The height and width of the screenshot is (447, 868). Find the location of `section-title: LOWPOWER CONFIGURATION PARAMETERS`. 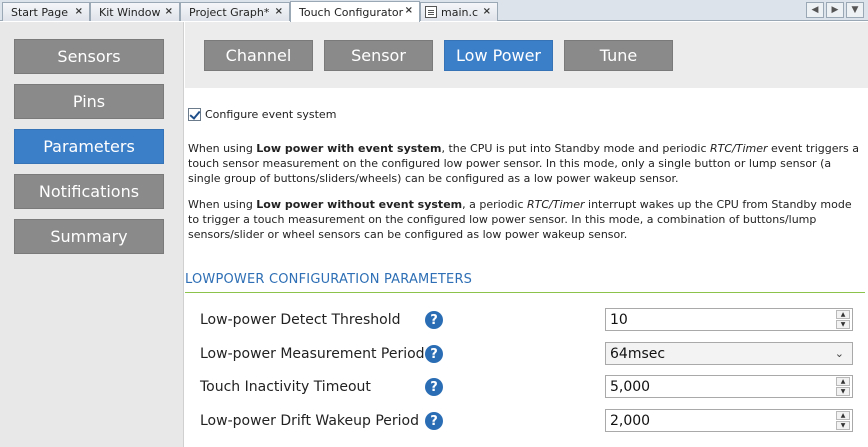

section-title: LOWPOWER CONFIGURATION PARAMETERS is located at coordinates (329, 279).